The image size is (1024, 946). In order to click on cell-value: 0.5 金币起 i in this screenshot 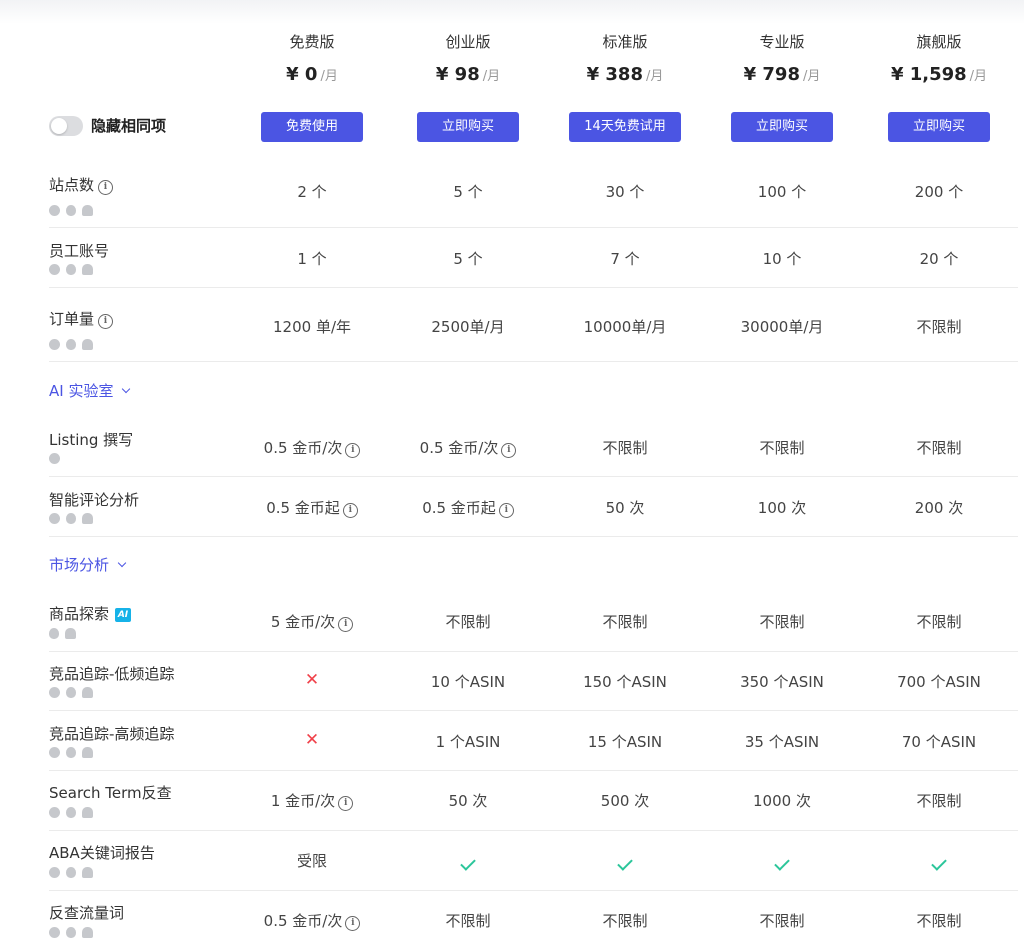, I will do `click(312, 507)`.